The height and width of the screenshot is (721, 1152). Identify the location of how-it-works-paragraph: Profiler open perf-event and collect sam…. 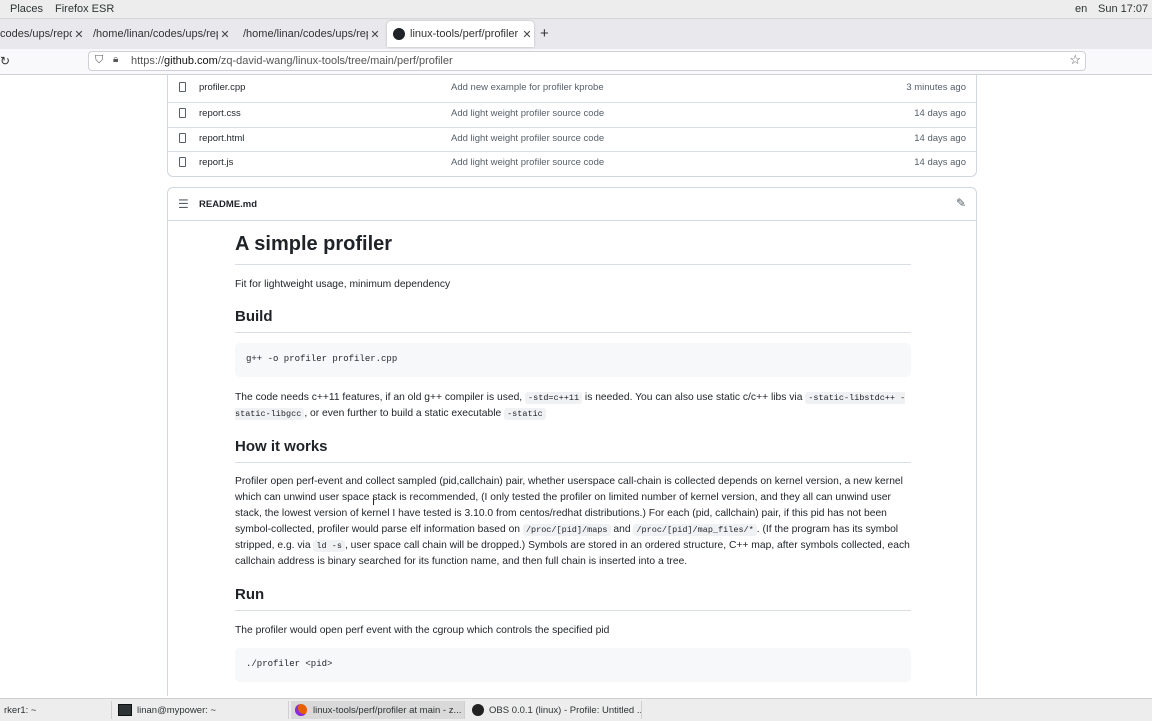
(573, 522).